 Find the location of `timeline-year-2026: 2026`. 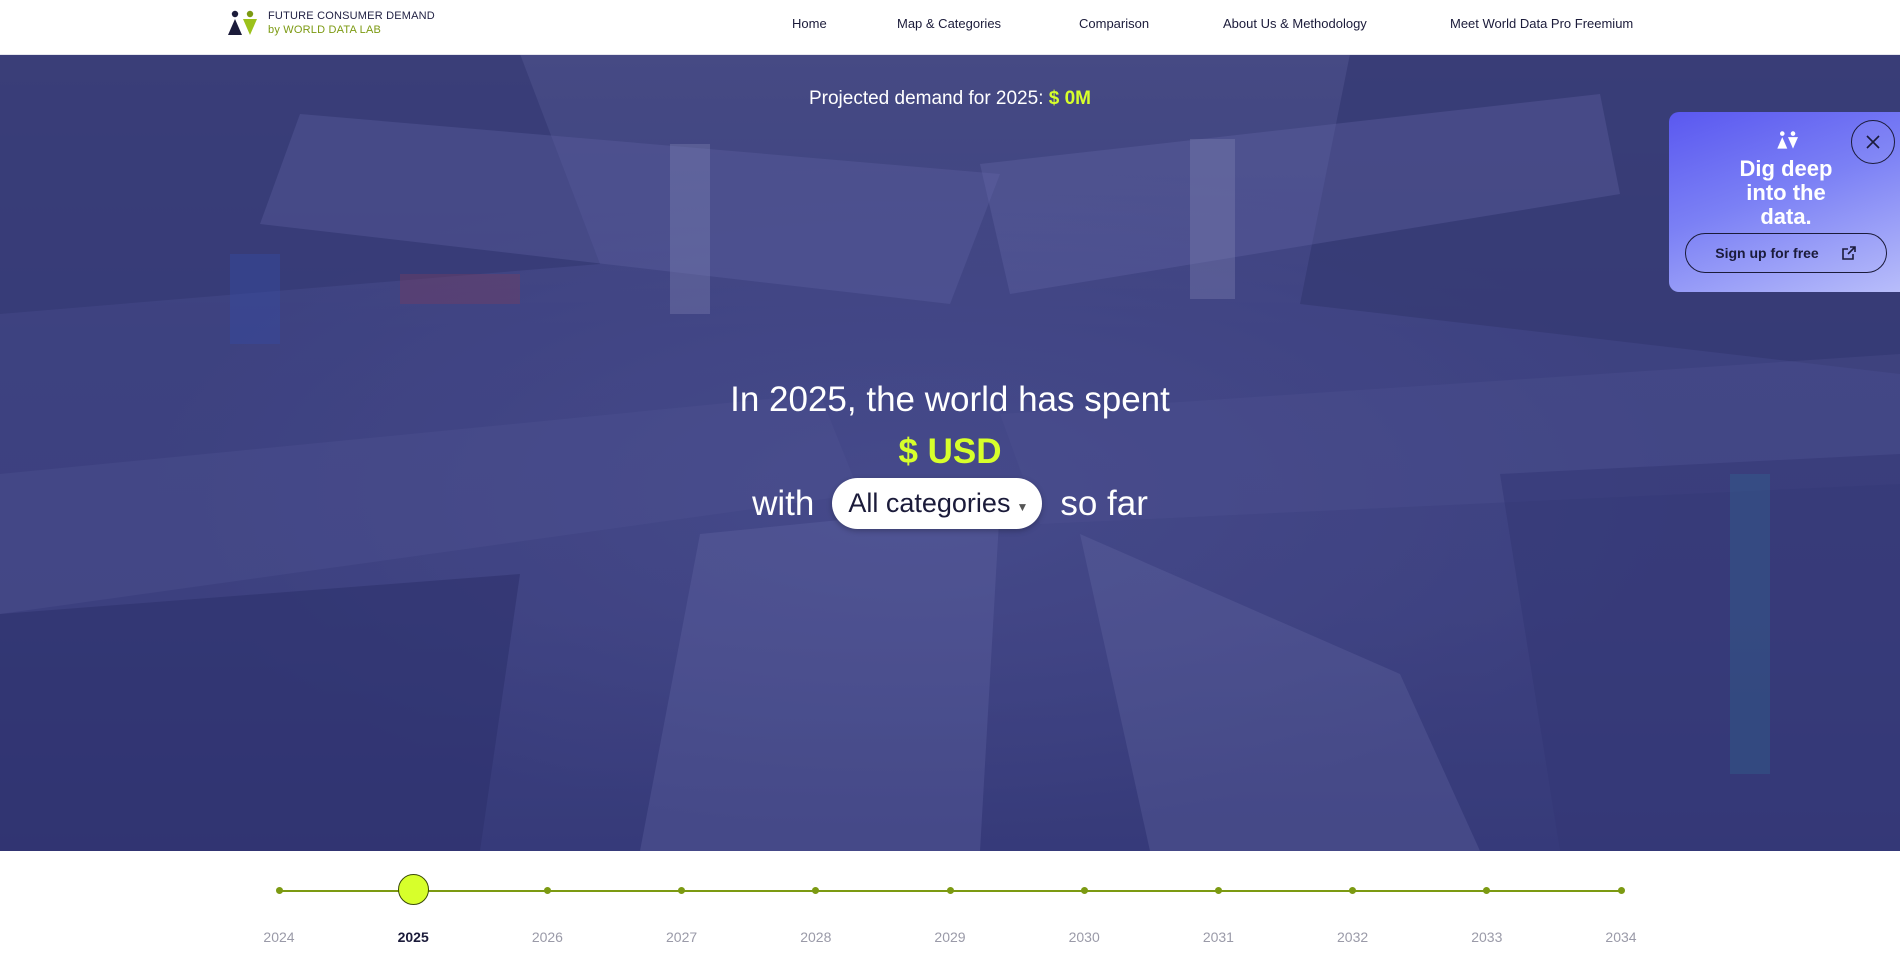

timeline-year-2026: 2026 is located at coordinates (547, 937).